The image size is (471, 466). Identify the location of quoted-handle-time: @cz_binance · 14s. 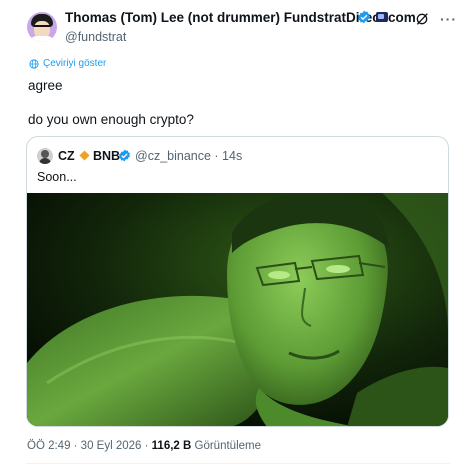
(189, 156).